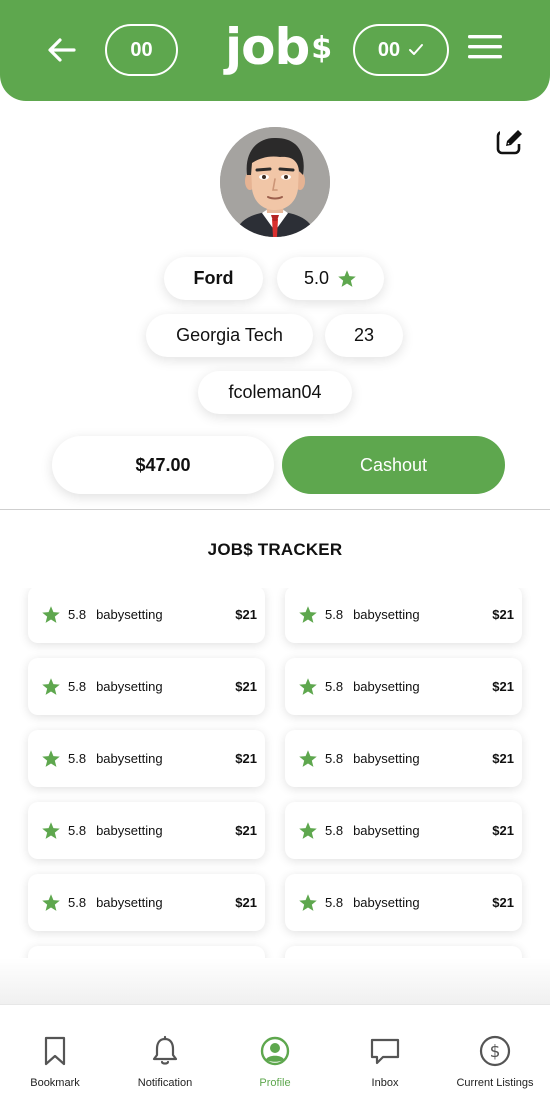 This screenshot has width=550, height=1104. Describe the element at coordinates (275, 1051) in the screenshot. I see `profile-icon` at that location.